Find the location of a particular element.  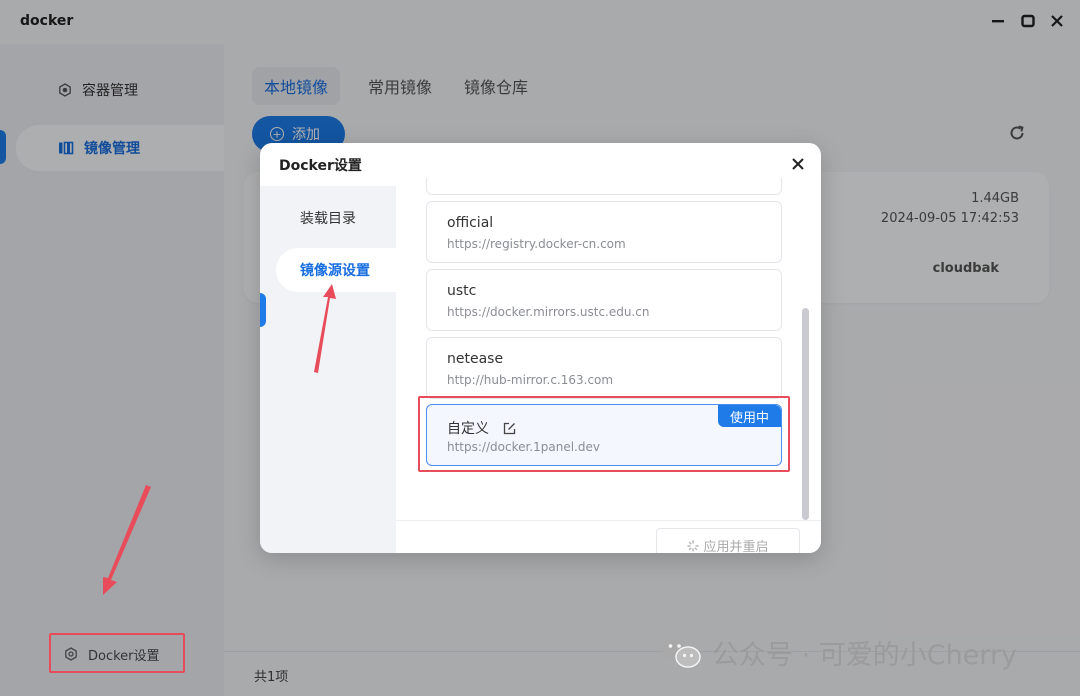

mirror-name: official is located at coordinates (470, 223).